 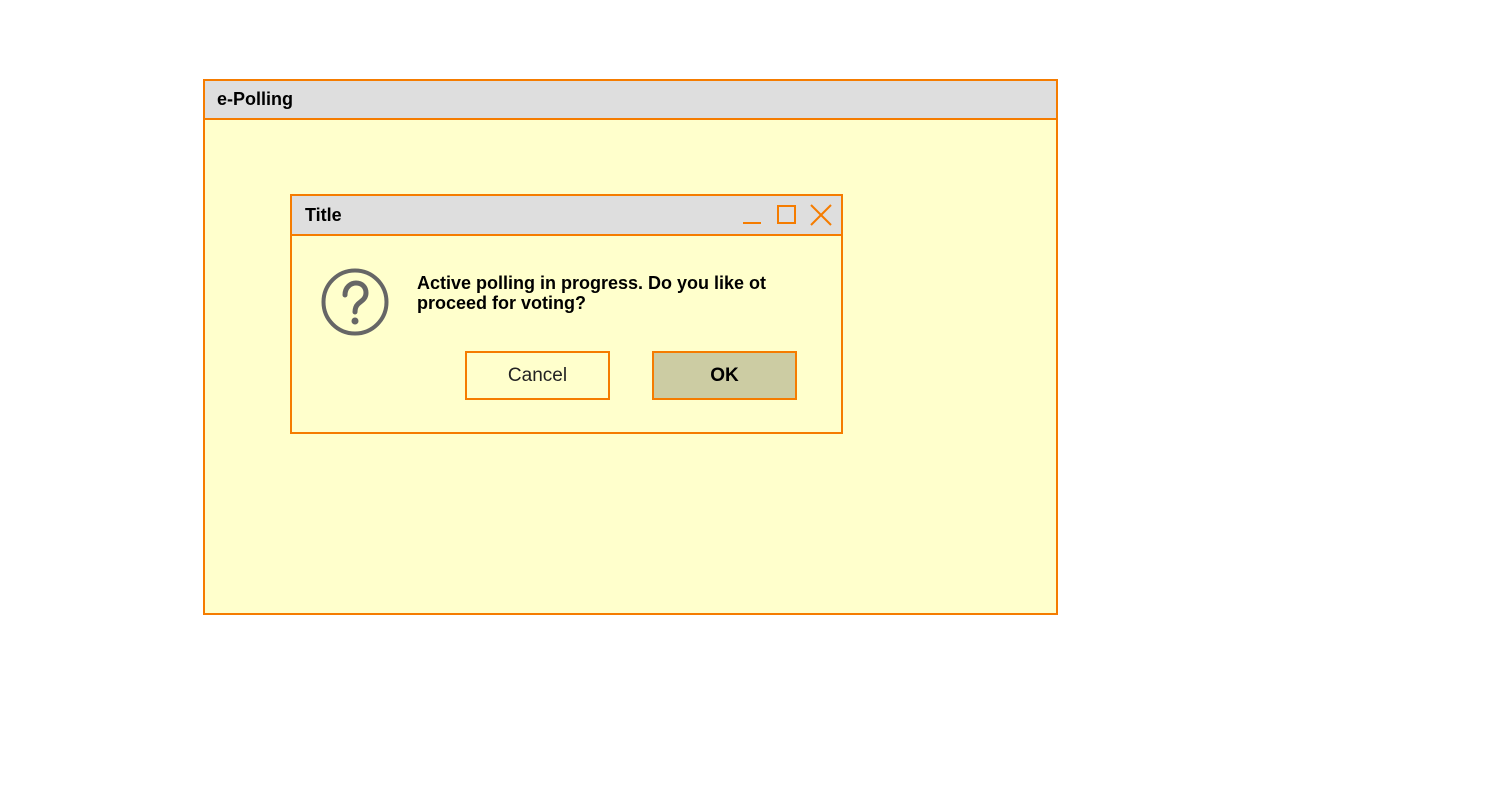 What do you see at coordinates (323, 214) in the screenshot?
I see `dialog-title: Title` at bounding box center [323, 214].